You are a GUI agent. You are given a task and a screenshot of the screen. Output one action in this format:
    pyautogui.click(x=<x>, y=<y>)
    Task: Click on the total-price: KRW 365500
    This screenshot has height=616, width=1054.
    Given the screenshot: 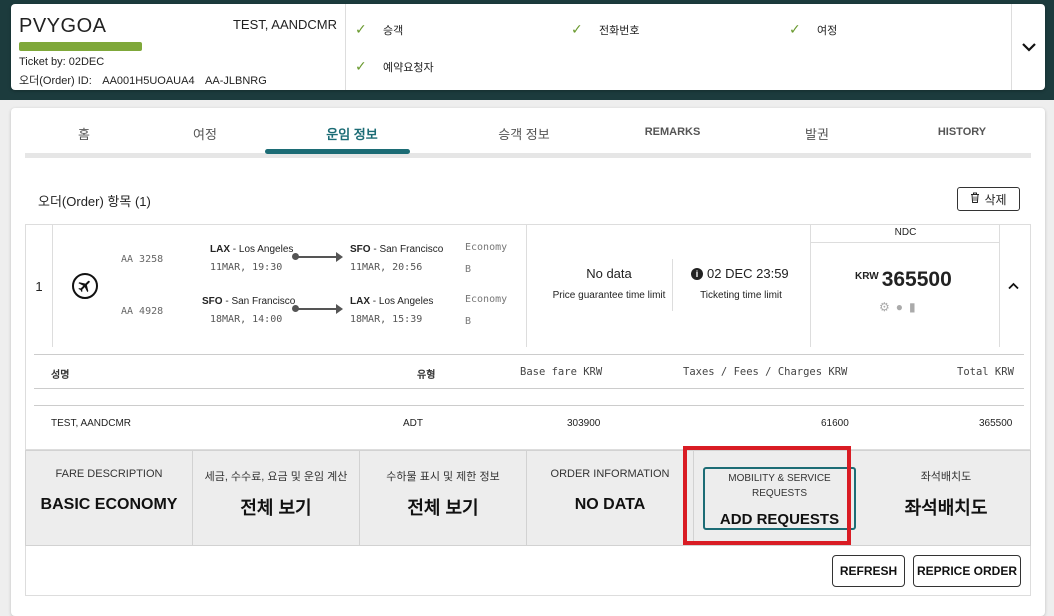 What is the action you would take?
    pyautogui.click(x=903, y=280)
    